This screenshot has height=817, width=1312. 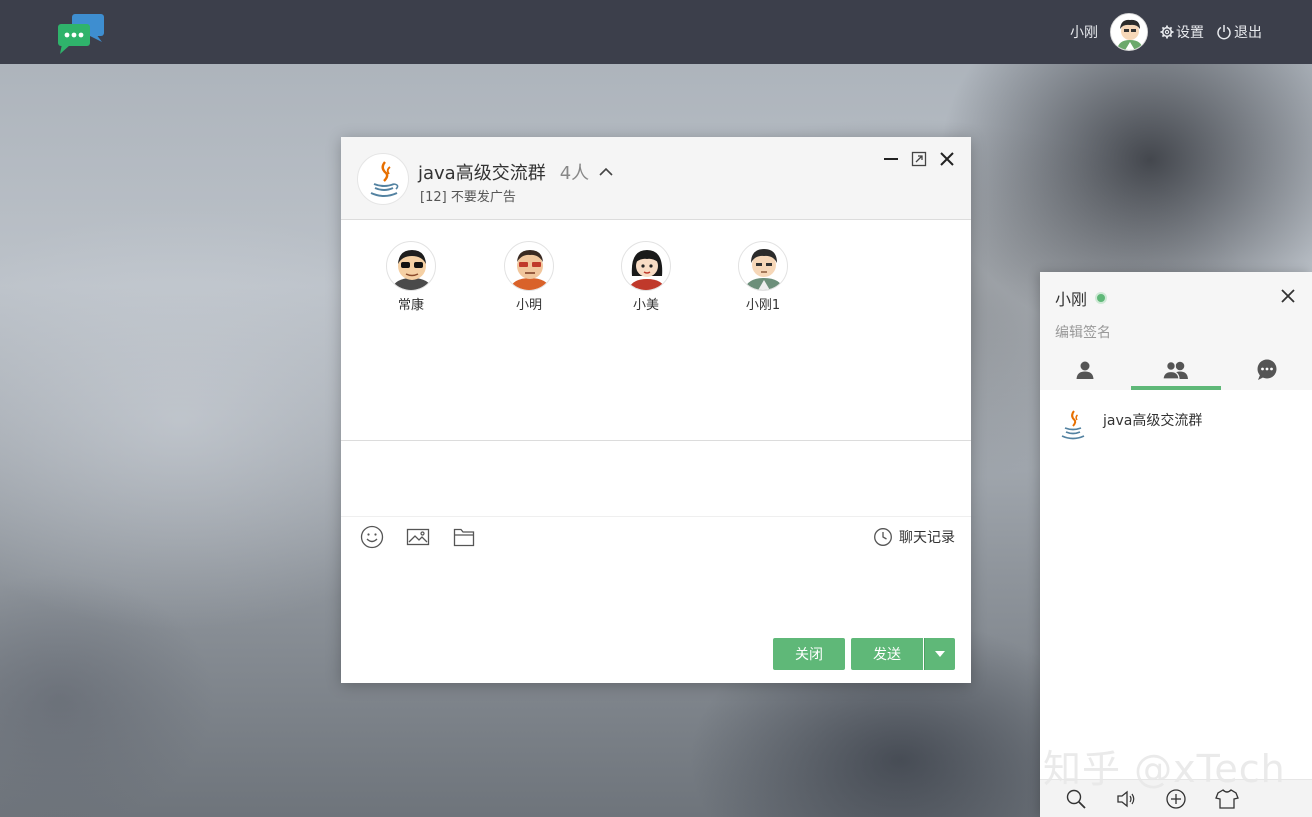 I want to click on collapse-members-toggle, so click(x=606, y=172).